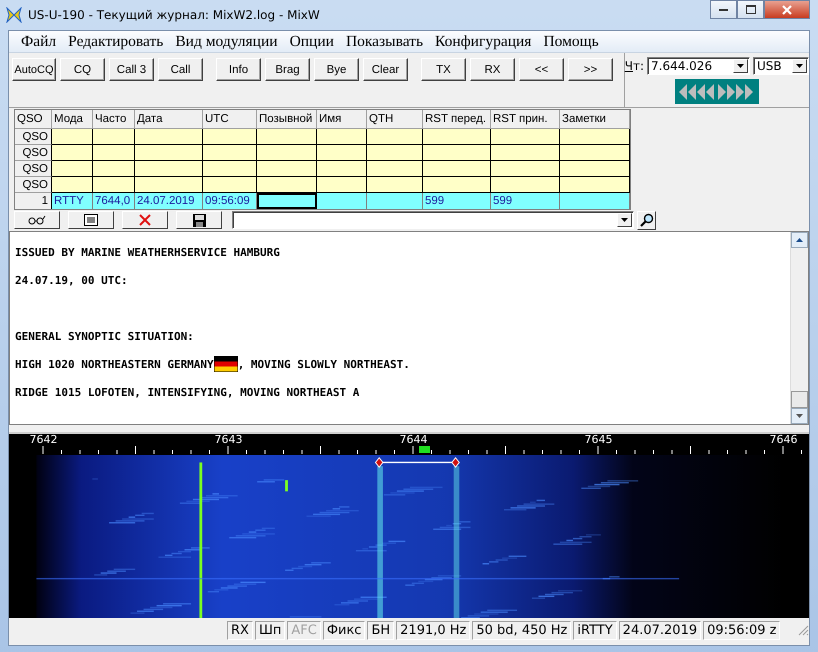 The width and height of the screenshot is (818, 652). Describe the element at coordinates (457, 119) in the screenshot. I see `column-header: RST перед.` at that location.